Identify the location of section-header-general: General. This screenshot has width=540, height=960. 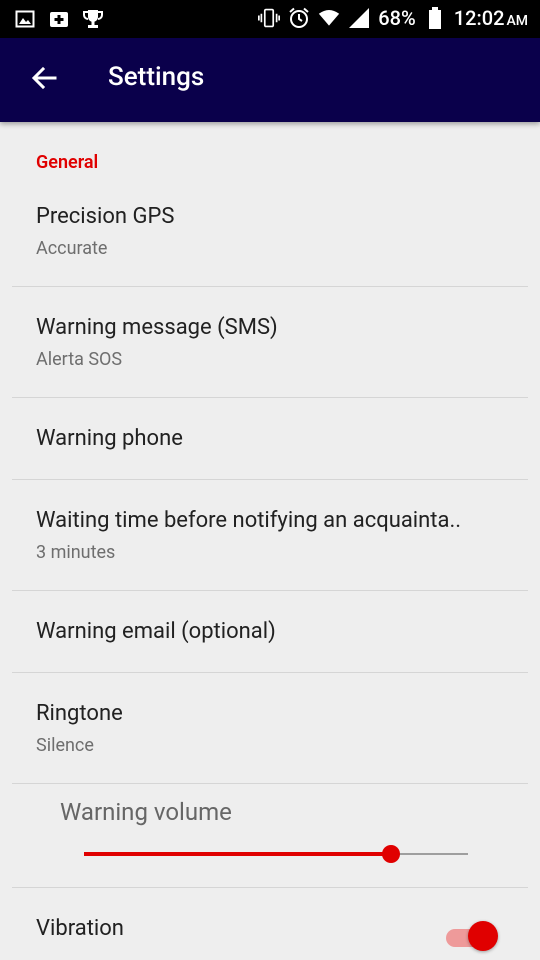
(67, 162).